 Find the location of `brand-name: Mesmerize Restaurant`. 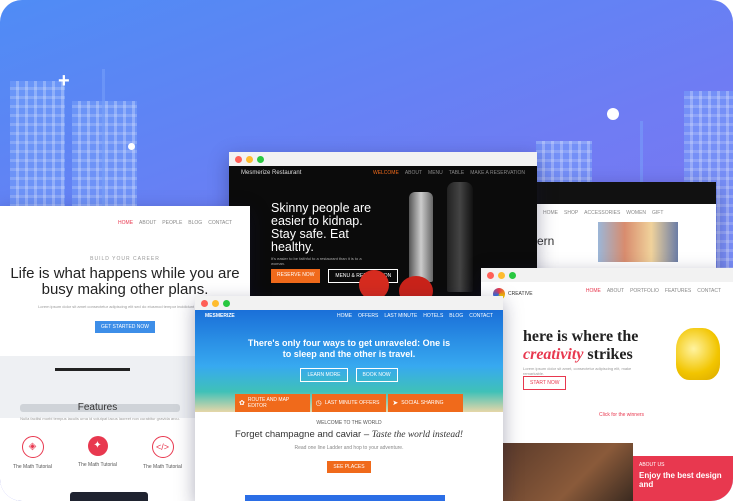

brand-name: Mesmerize Restaurant is located at coordinates (271, 173).